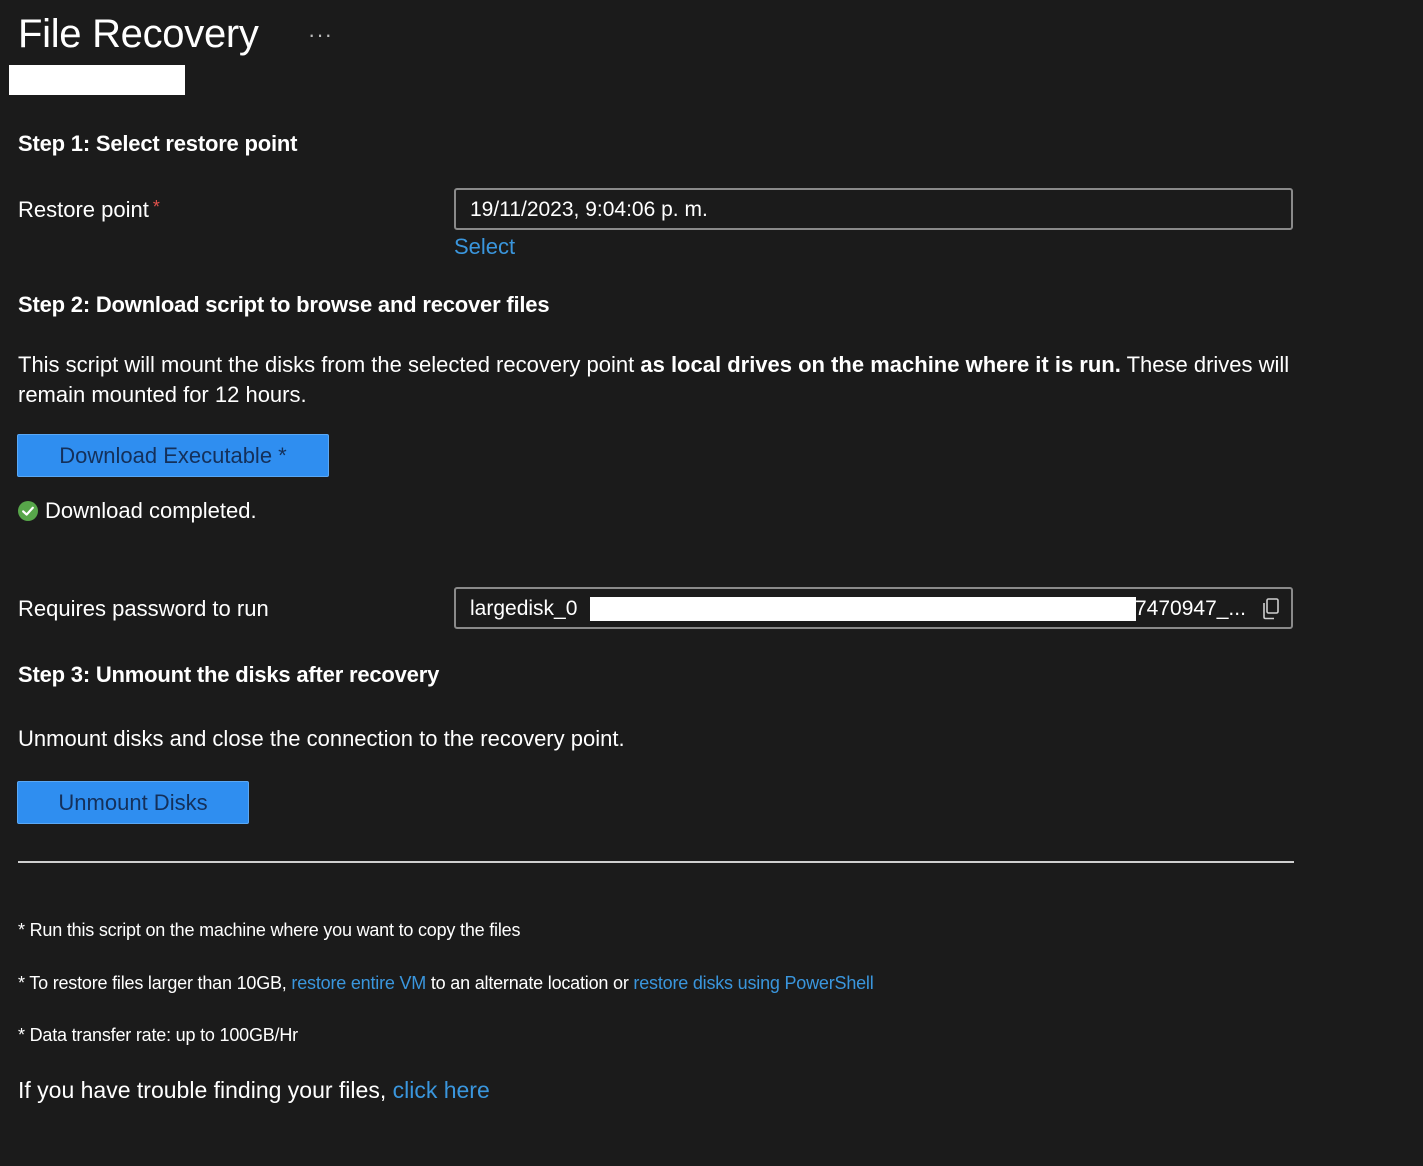 Image resolution: width=1423 pixels, height=1166 pixels. Describe the element at coordinates (441, 1090) in the screenshot. I see `click-here-link: click here` at that location.